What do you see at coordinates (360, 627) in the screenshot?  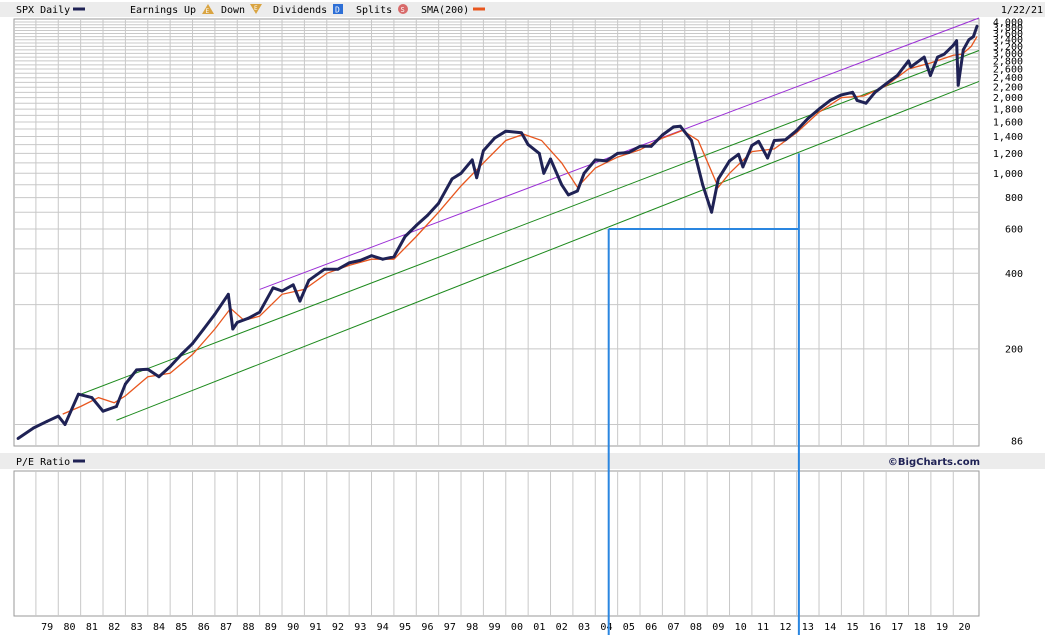 I see `x-tick-label: 93` at bounding box center [360, 627].